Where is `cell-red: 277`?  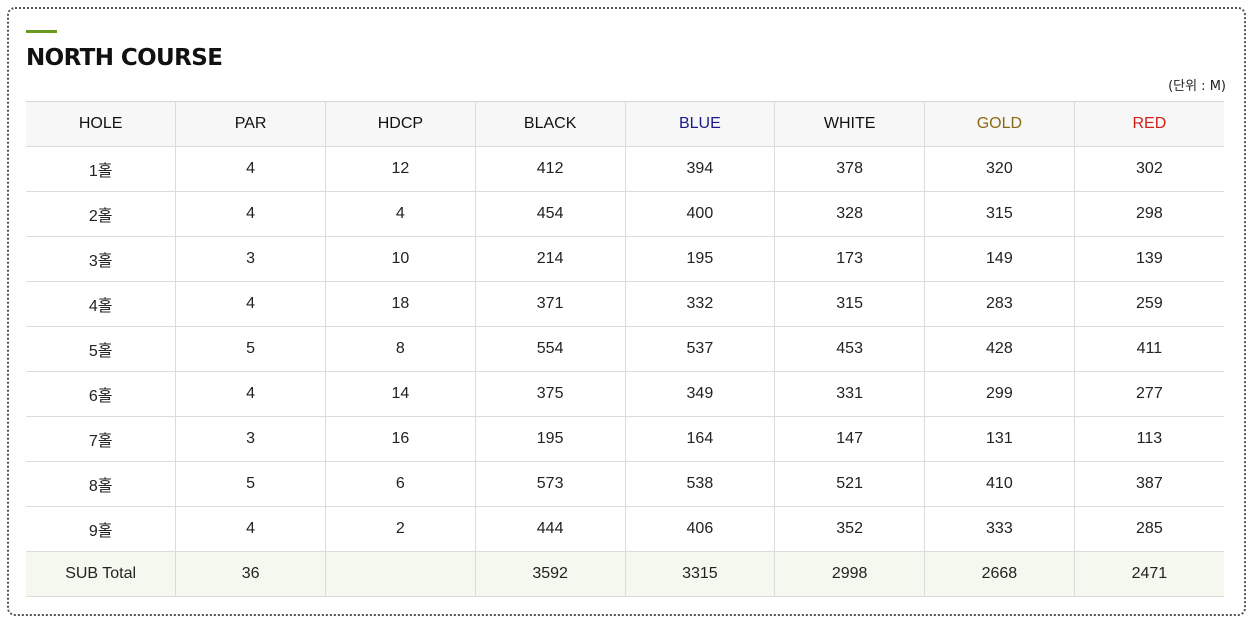
cell-red: 277 is located at coordinates (1148, 394).